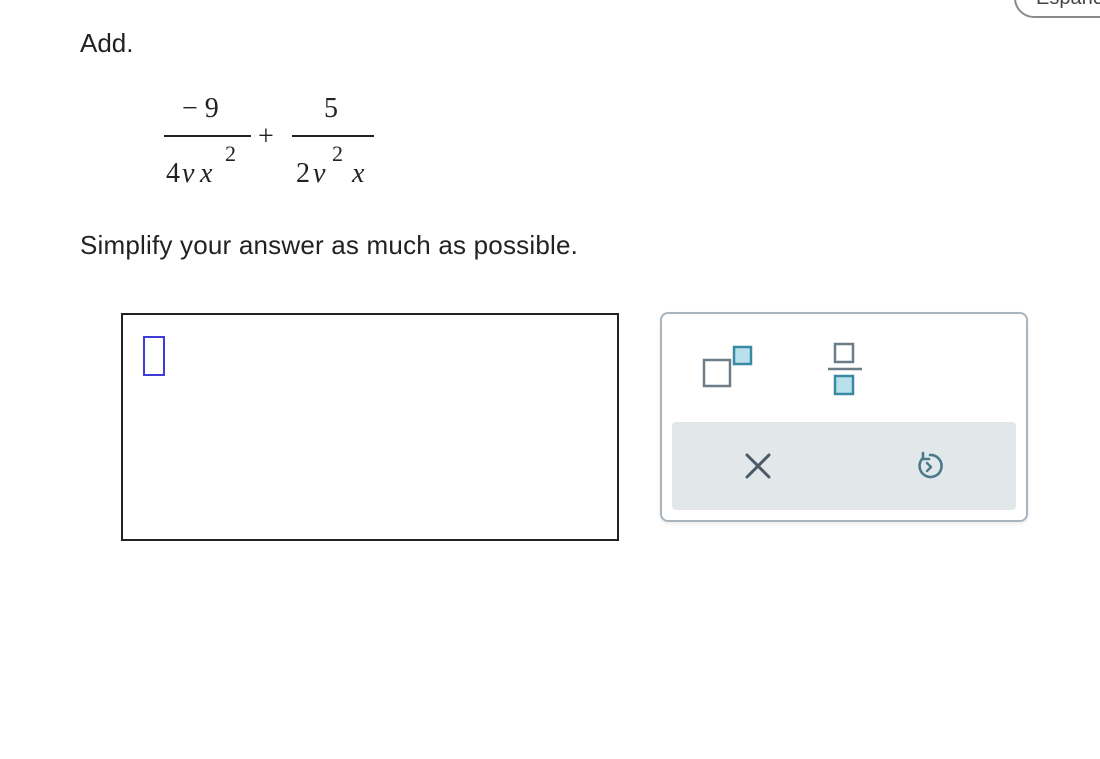 This screenshot has height=759, width=1100. I want to click on clear-x-icon, so click(758, 466).